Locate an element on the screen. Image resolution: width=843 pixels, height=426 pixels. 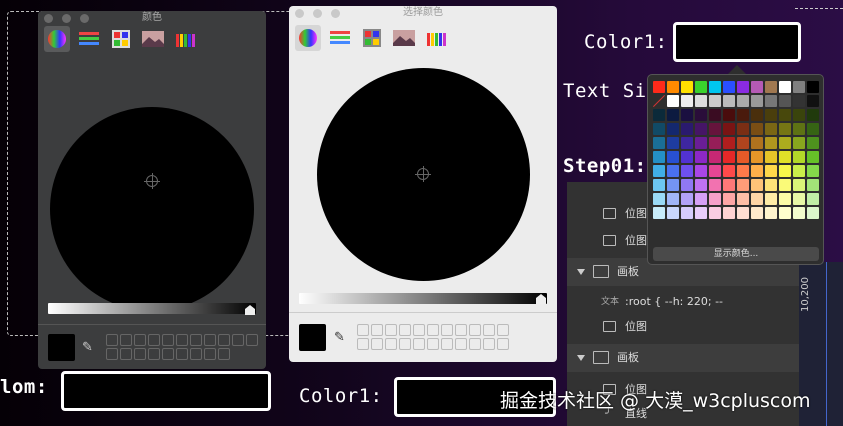
brightness-slider is located at coordinates (423, 298).